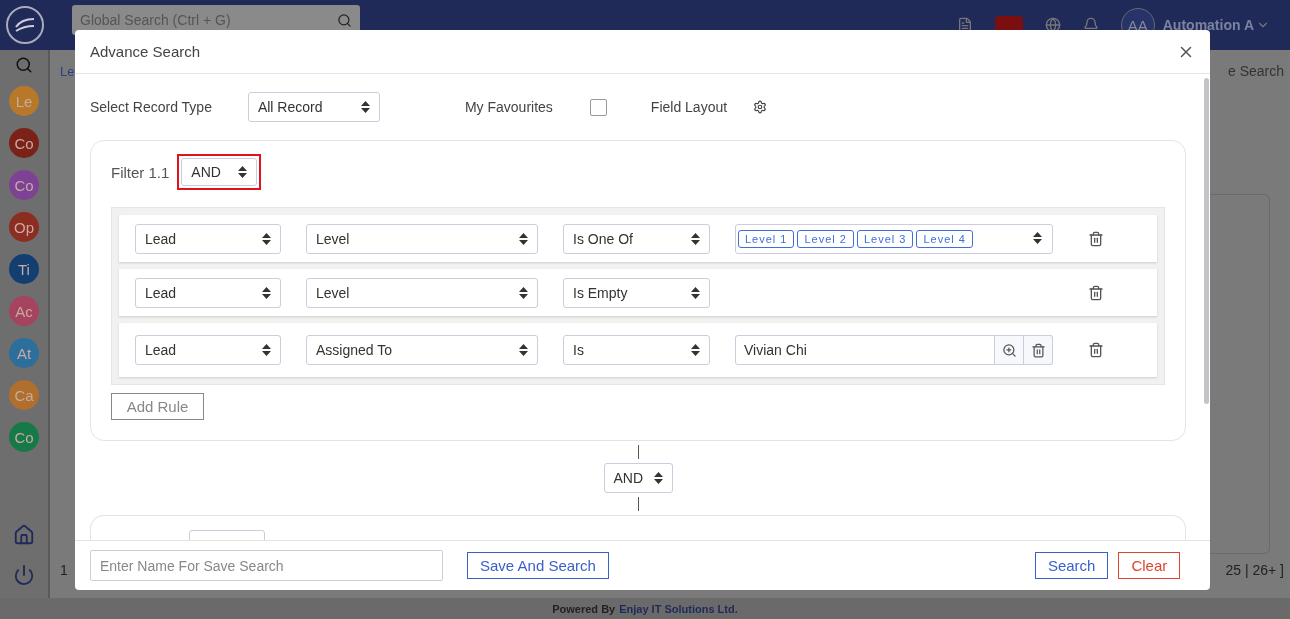  I want to click on field-layout-label: Field Layout, so click(689, 107).